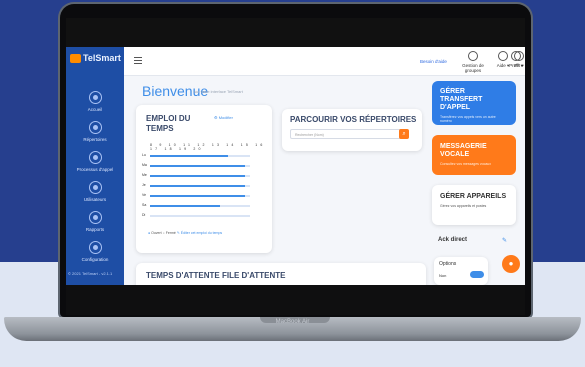 This screenshot has width=585, height=367. I want to click on app-logo: TelSmart, so click(95, 58).